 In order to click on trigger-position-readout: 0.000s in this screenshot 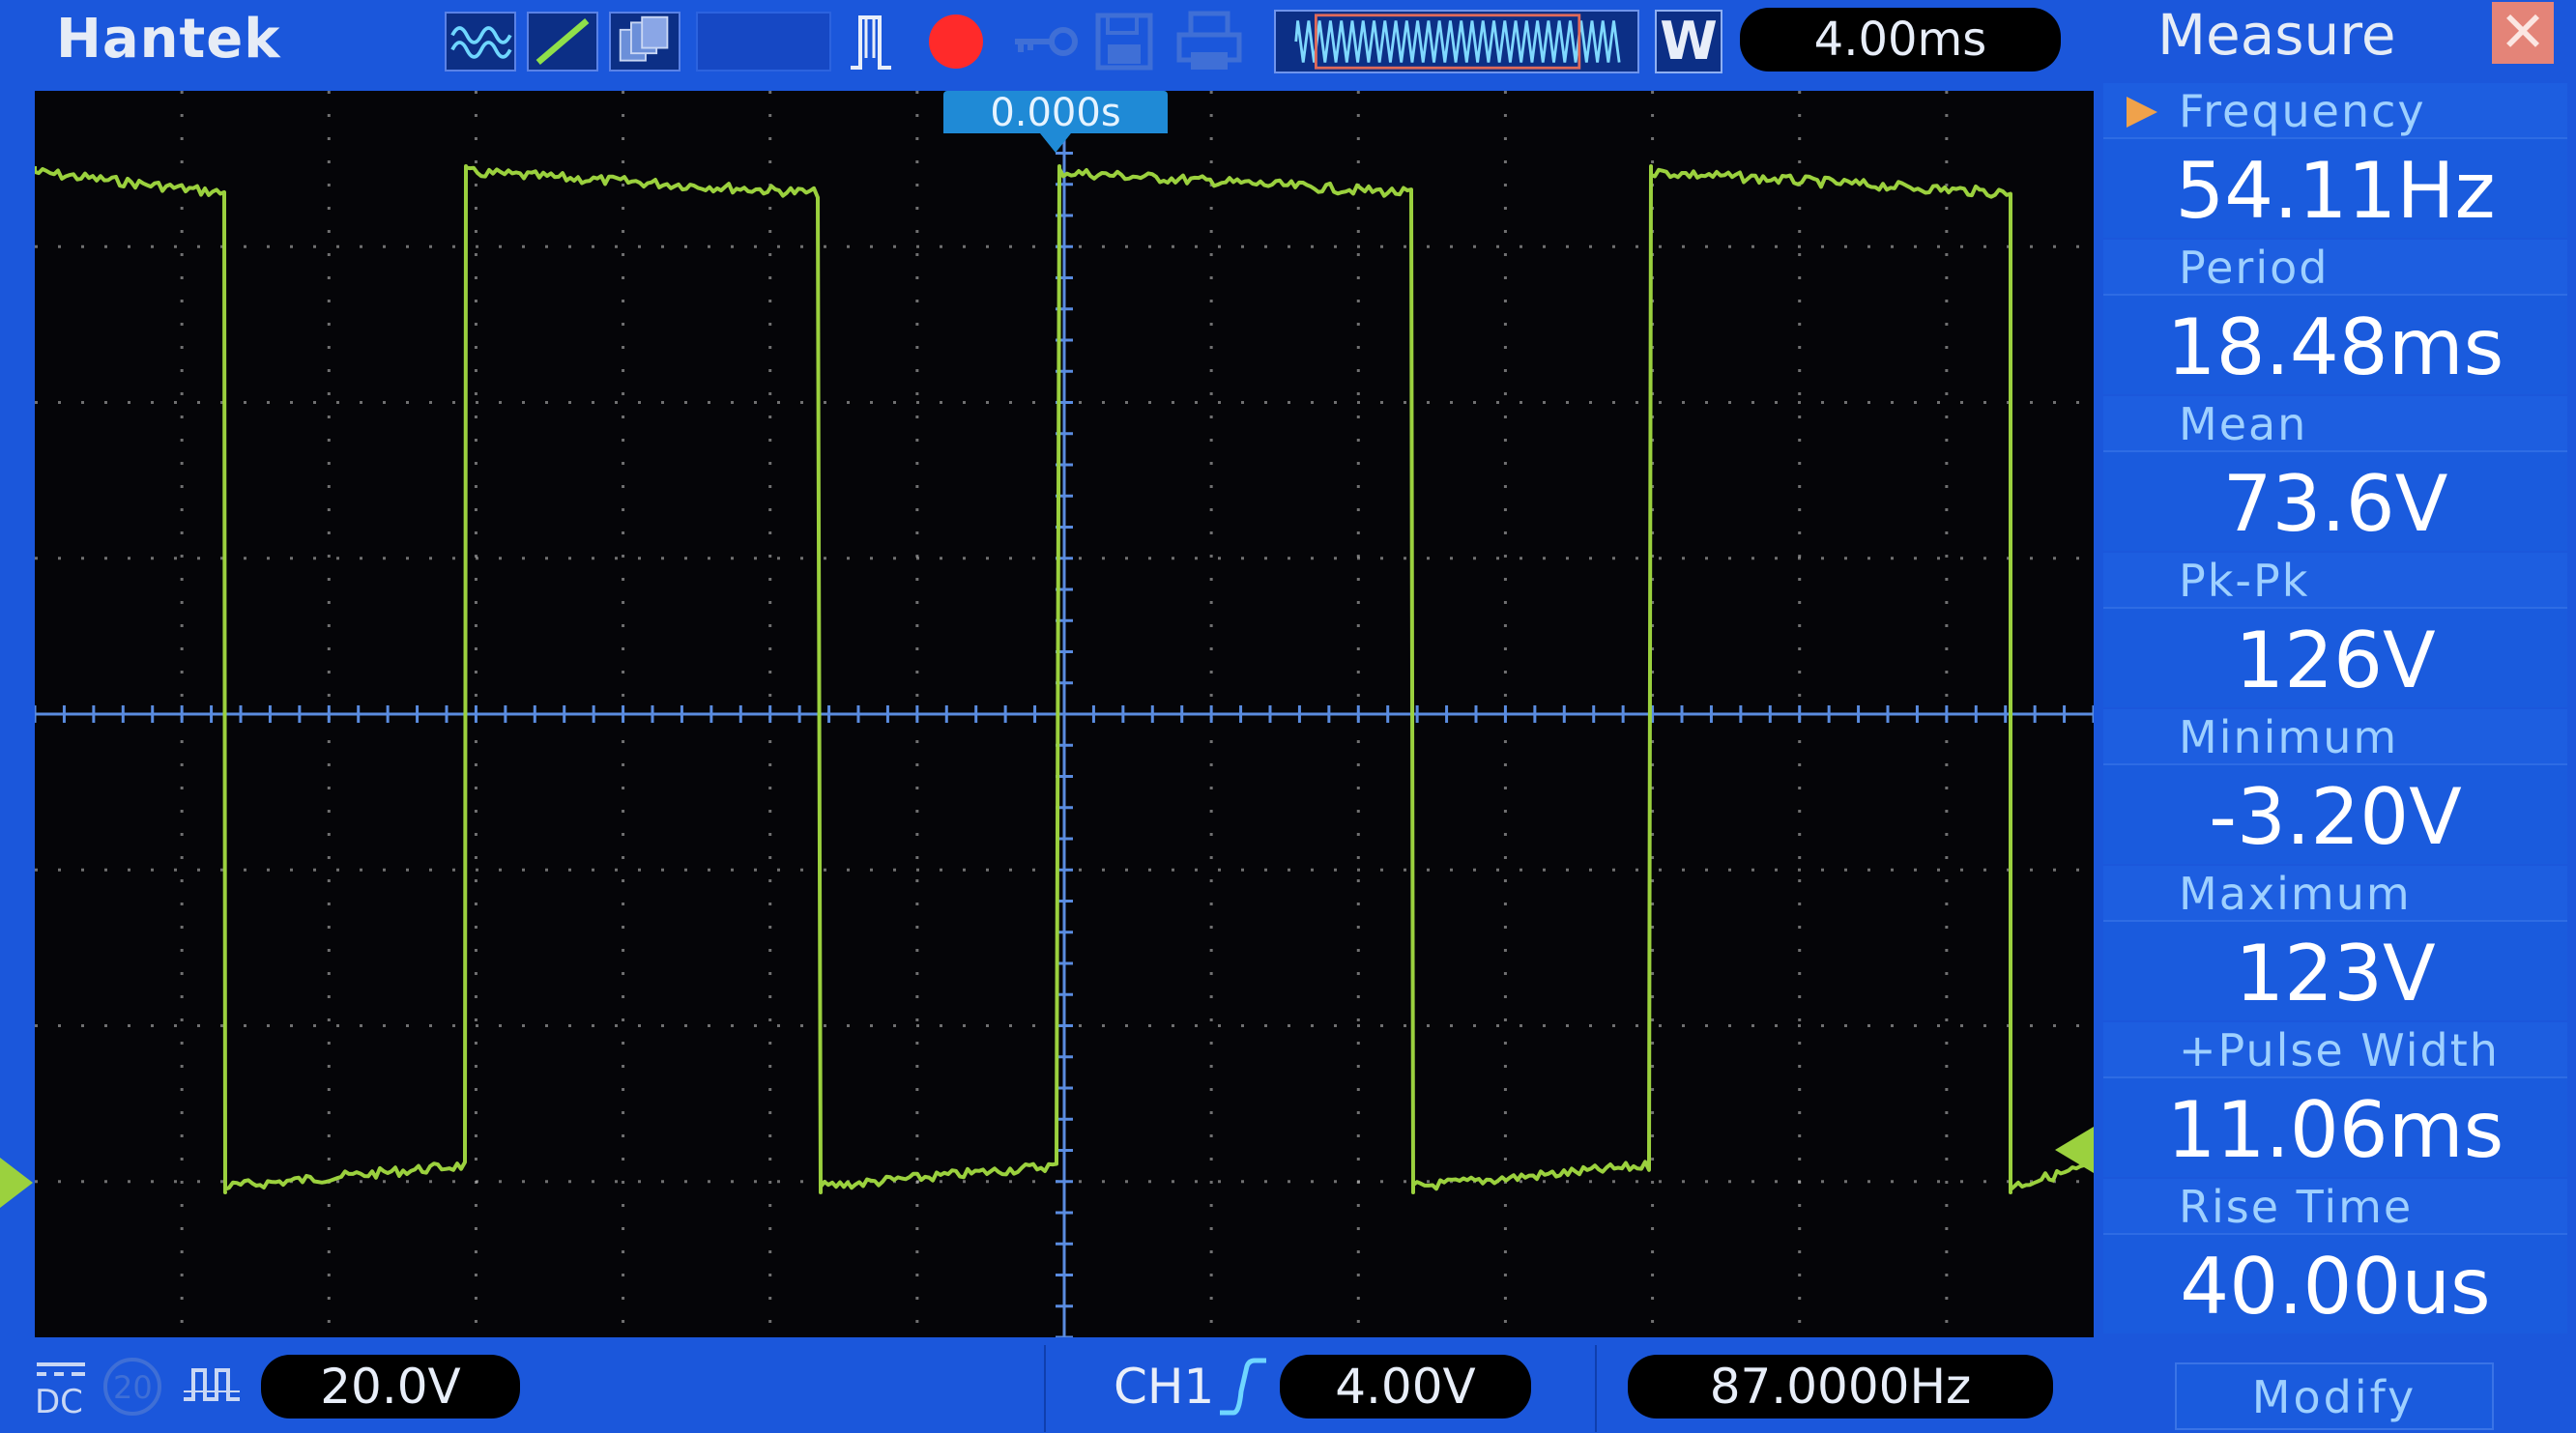, I will do `click(1055, 122)`.